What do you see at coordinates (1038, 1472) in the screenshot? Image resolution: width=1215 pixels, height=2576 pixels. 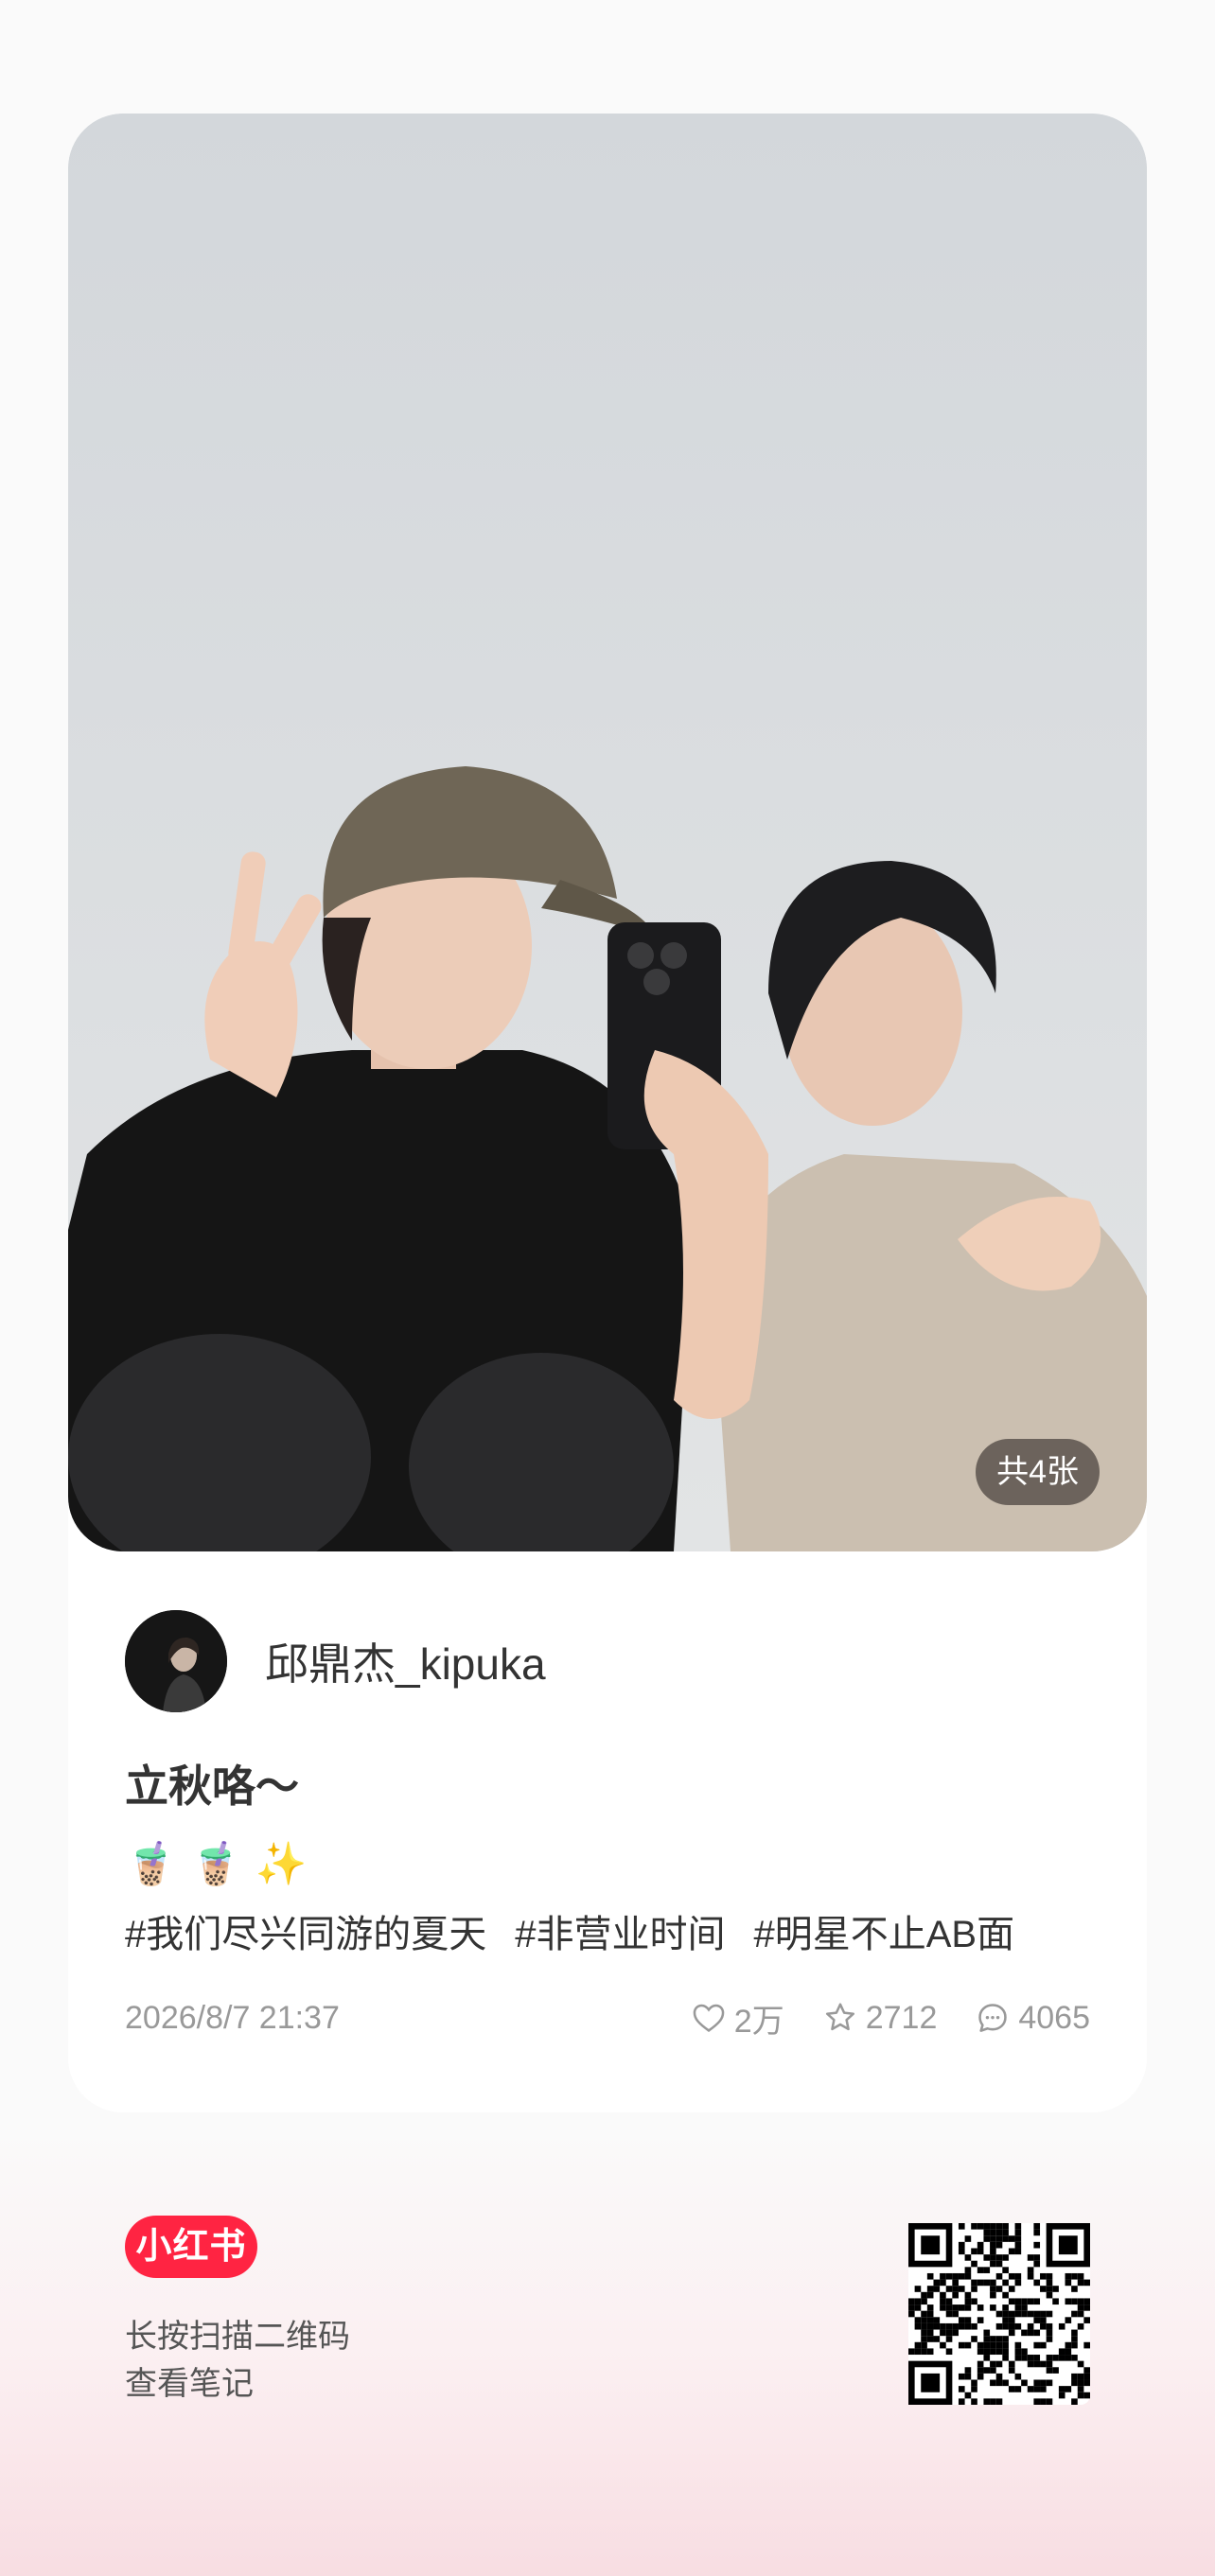 I see `image-count-badge: 共4张` at bounding box center [1038, 1472].